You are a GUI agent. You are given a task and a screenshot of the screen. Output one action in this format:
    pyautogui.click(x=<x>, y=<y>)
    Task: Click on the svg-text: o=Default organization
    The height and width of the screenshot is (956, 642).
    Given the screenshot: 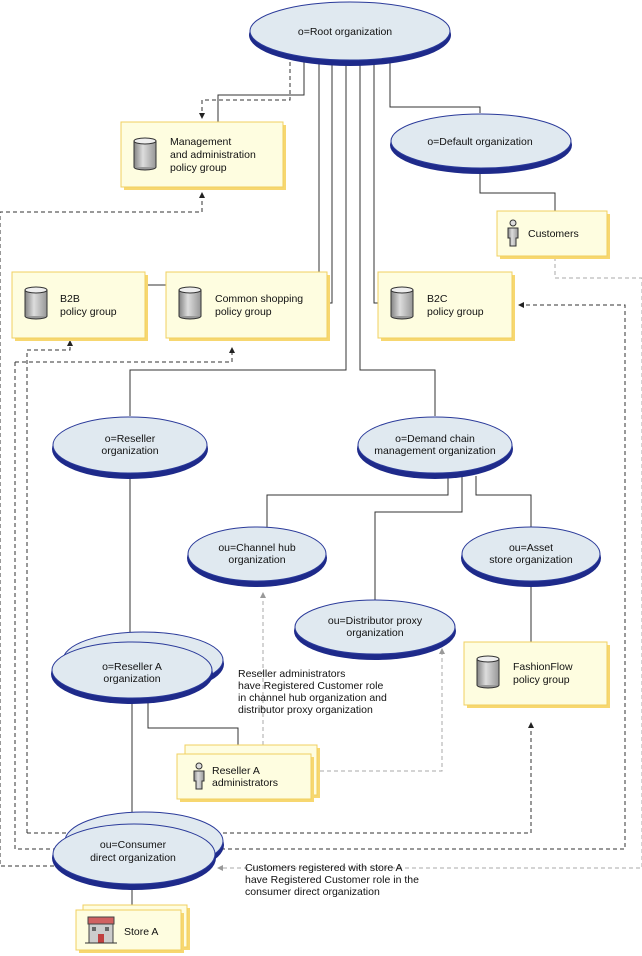 What is the action you would take?
    pyautogui.click(x=480, y=142)
    